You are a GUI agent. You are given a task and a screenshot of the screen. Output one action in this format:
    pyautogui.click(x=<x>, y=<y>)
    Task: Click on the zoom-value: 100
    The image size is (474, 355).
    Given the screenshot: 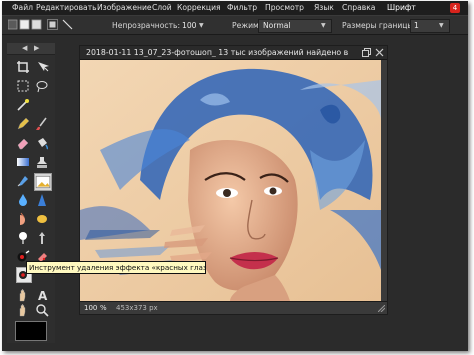 What is the action you would take?
    pyautogui.click(x=90, y=308)
    